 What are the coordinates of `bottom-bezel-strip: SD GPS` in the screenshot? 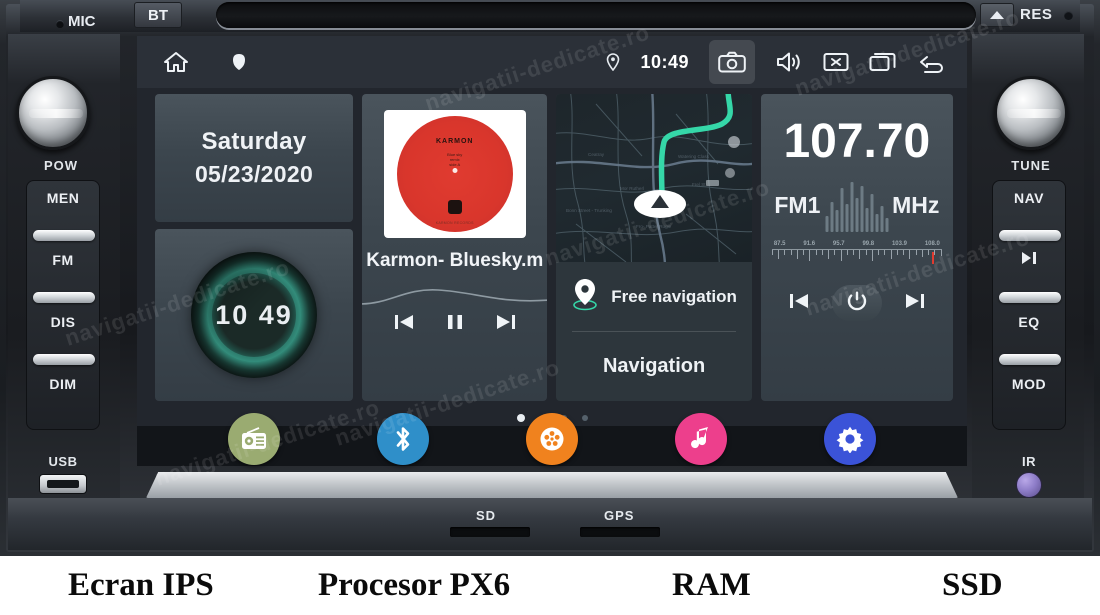 It's located at (550, 524).